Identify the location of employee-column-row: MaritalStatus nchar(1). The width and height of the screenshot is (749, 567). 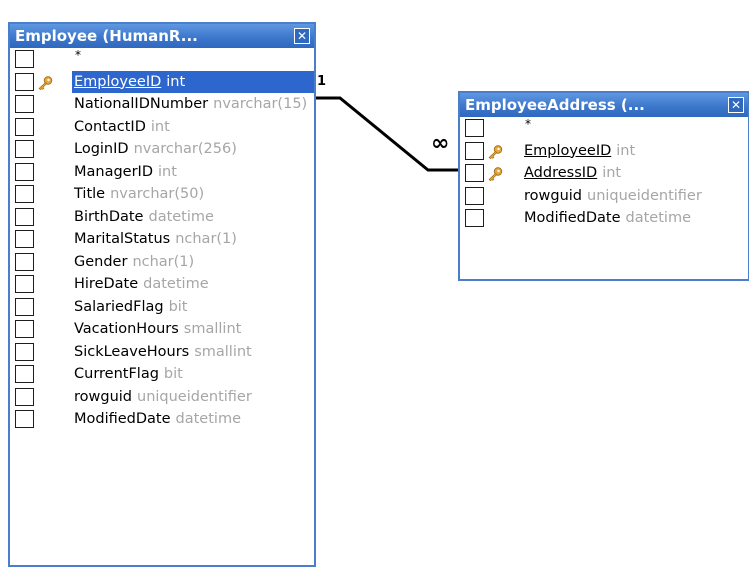
(162, 239).